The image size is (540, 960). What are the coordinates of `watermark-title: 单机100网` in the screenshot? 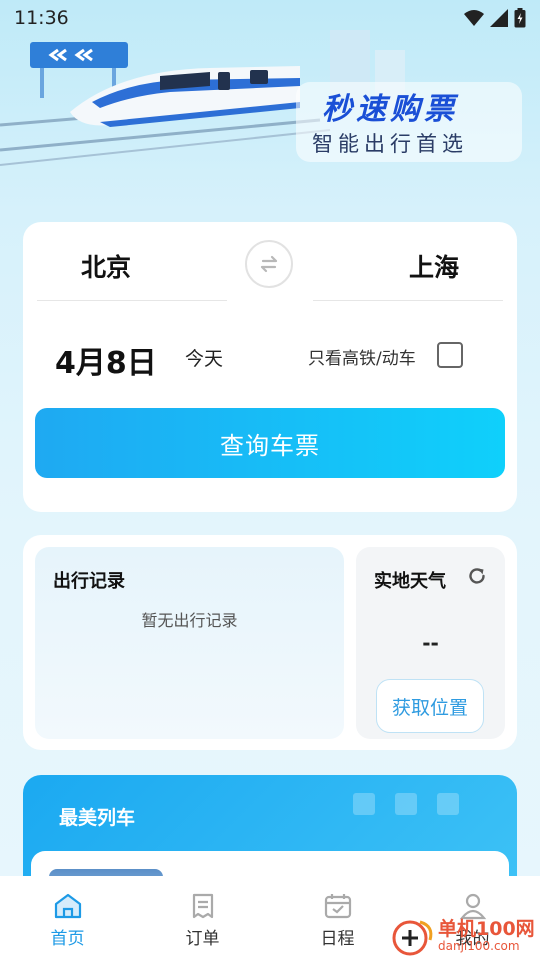 It's located at (486, 928).